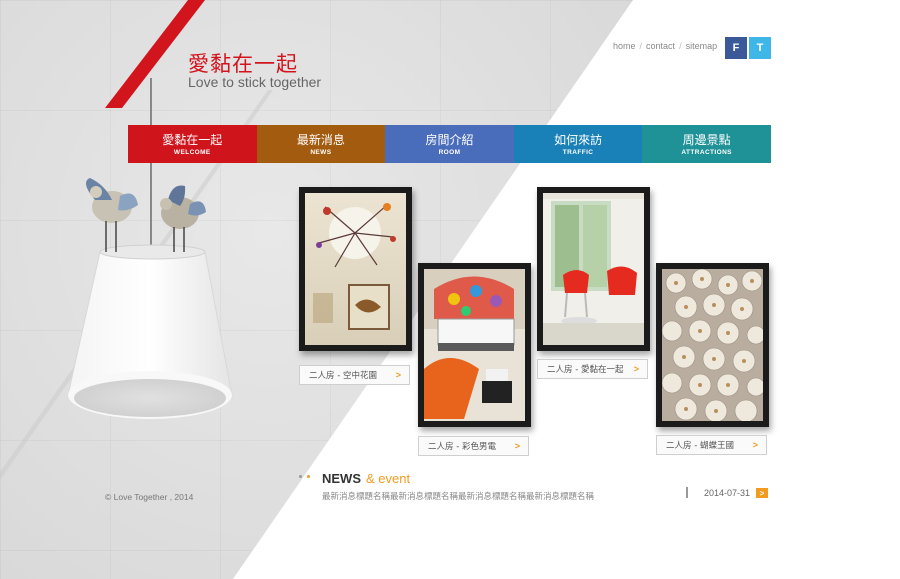  Describe the element at coordinates (341, 478) in the screenshot. I see `news-heading: NEWS` at that location.